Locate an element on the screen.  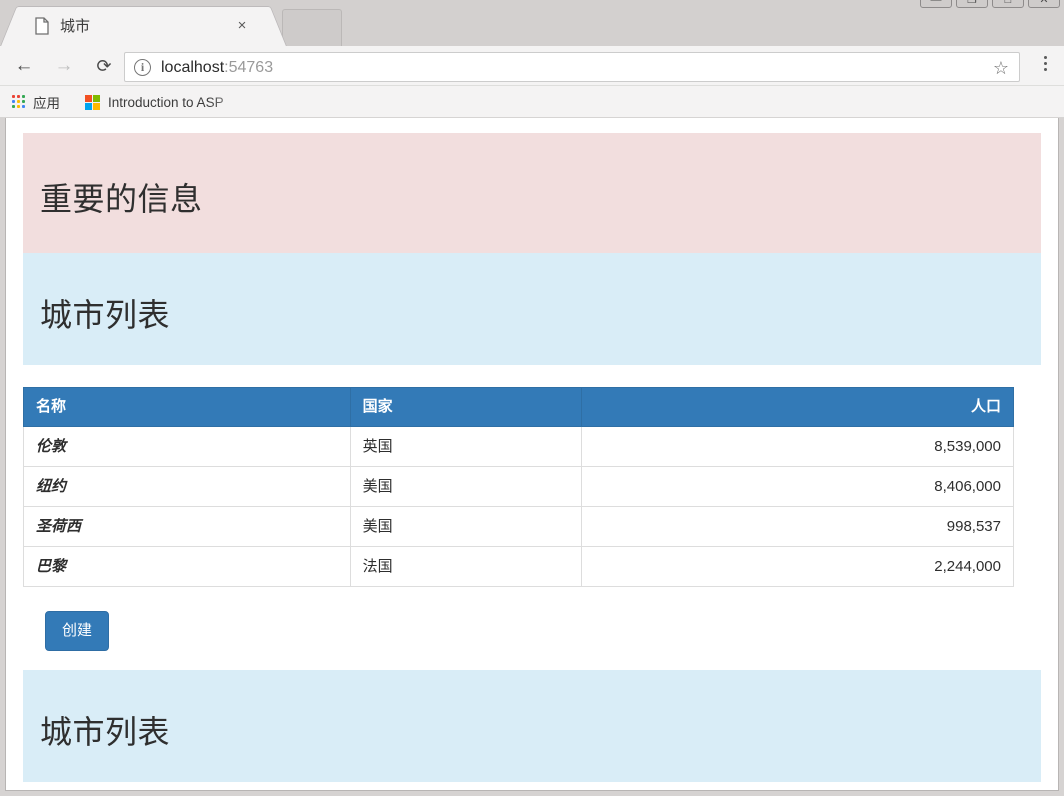
cell-country: 法国 is located at coordinates (466, 566).